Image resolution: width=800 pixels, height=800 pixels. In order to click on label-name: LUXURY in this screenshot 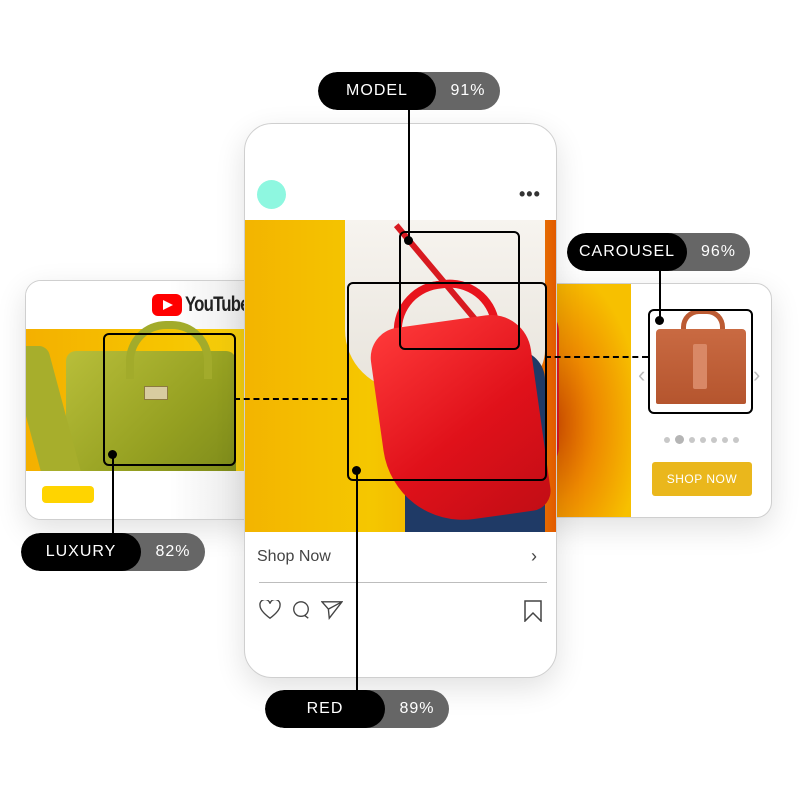, I will do `click(81, 552)`.